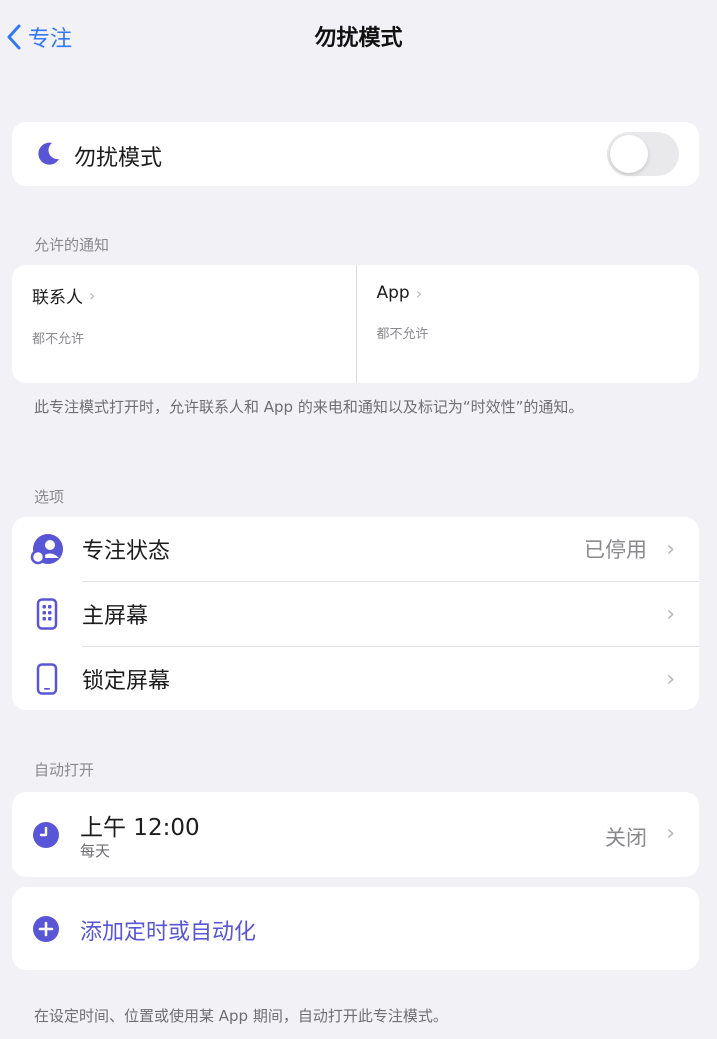  Describe the element at coordinates (184, 324) in the screenshot. I see `people-cell: 联系人 › 都不允许` at that location.